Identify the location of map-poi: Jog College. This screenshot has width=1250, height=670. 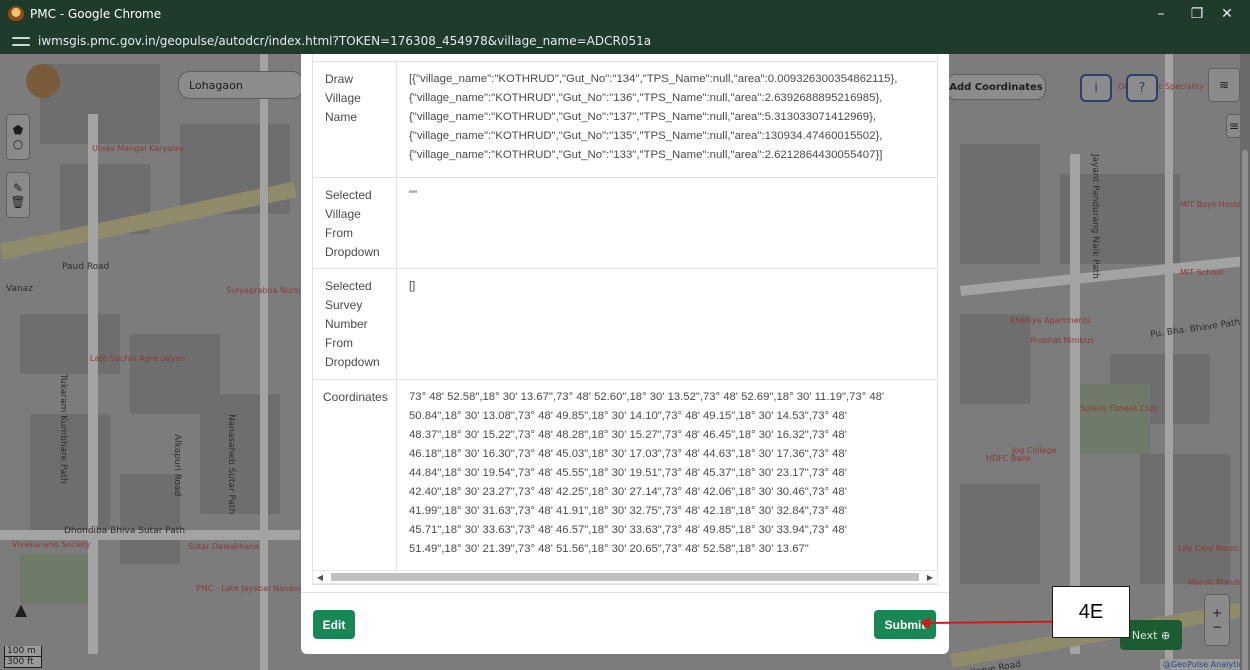
(1034, 450).